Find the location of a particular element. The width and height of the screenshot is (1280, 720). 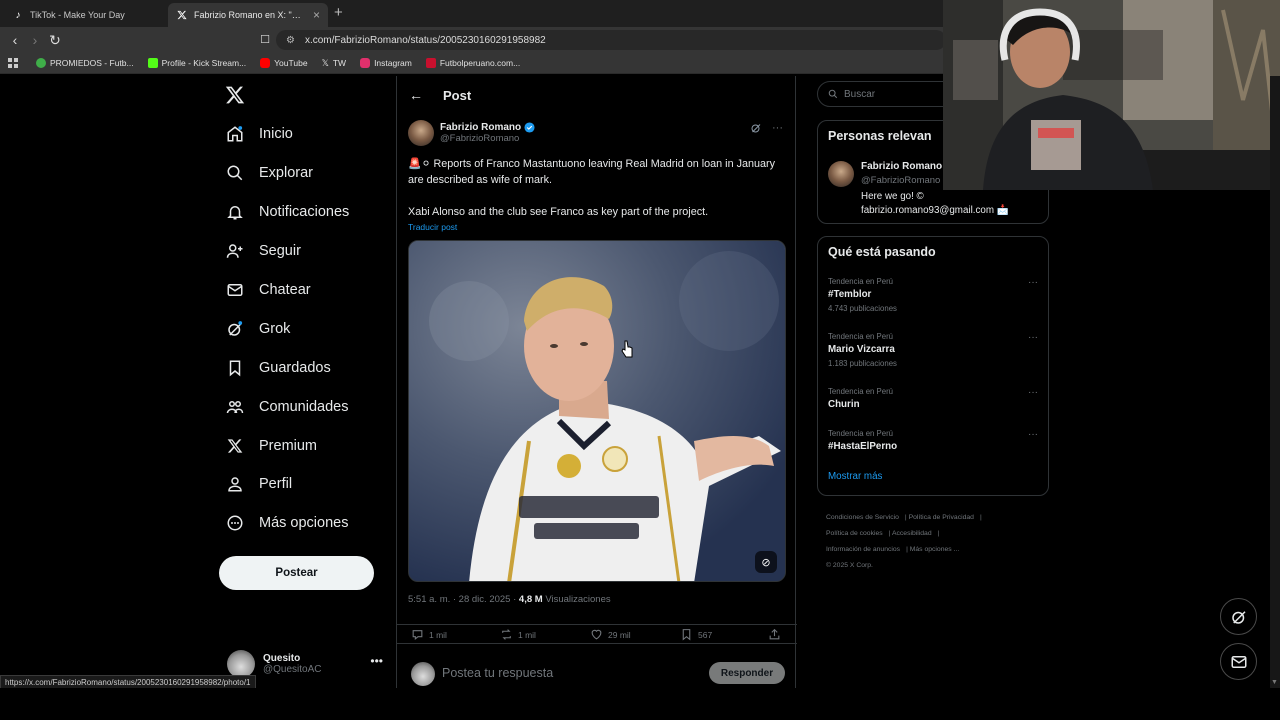

nav-item-inicio: Inicio is located at coordinates (259, 134).